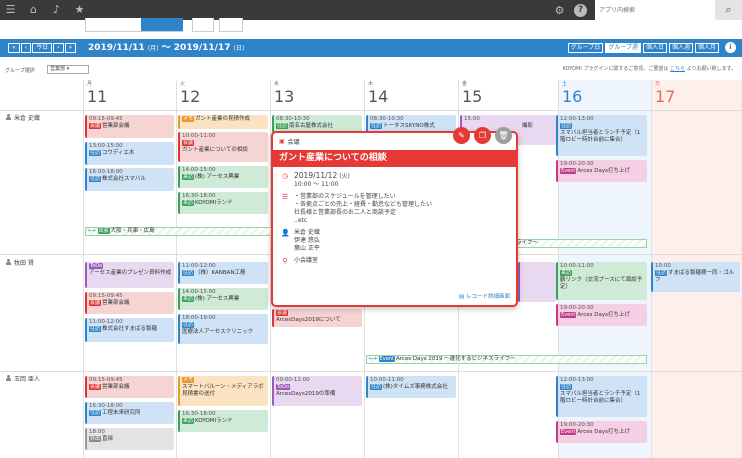 Image resolution: width=742 pixels, height=458 pixels. Describe the element at coordinates (585, 48) in the screenshot. I see `view-group-day: グループ日` at that location.